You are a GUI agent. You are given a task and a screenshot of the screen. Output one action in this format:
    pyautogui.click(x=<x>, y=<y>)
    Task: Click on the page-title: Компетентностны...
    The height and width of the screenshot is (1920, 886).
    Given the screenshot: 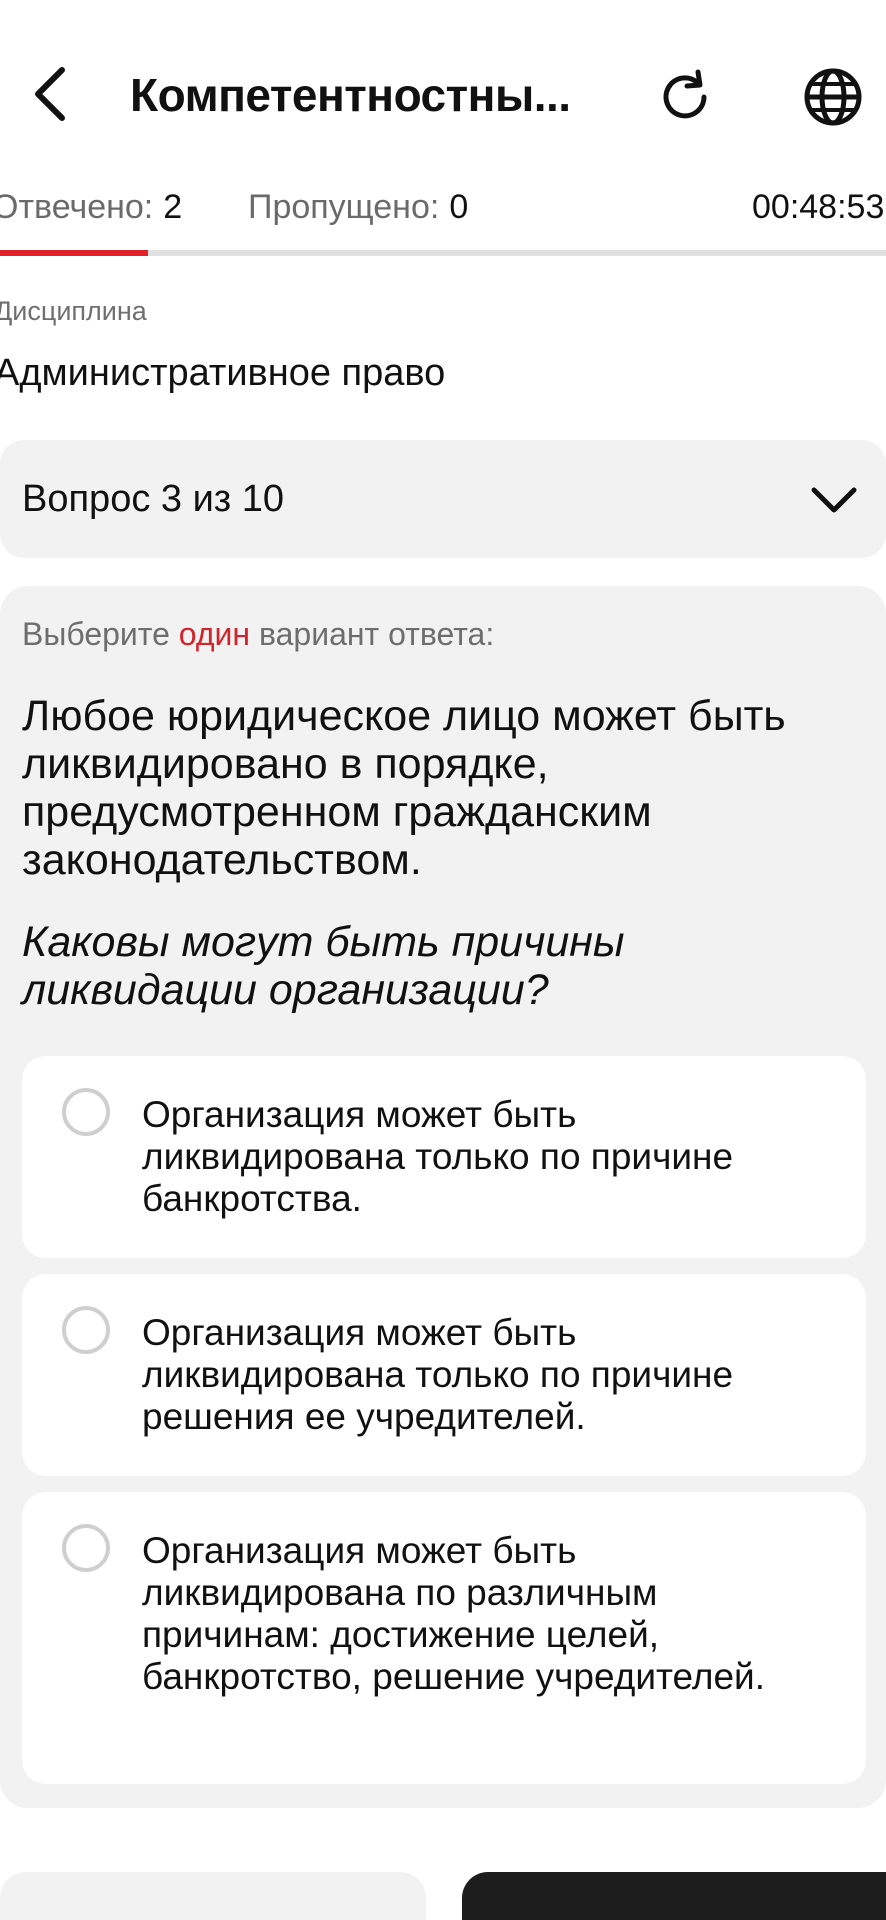 What is the action you would take?
    pyautogui.click(x=350, y=95)
    